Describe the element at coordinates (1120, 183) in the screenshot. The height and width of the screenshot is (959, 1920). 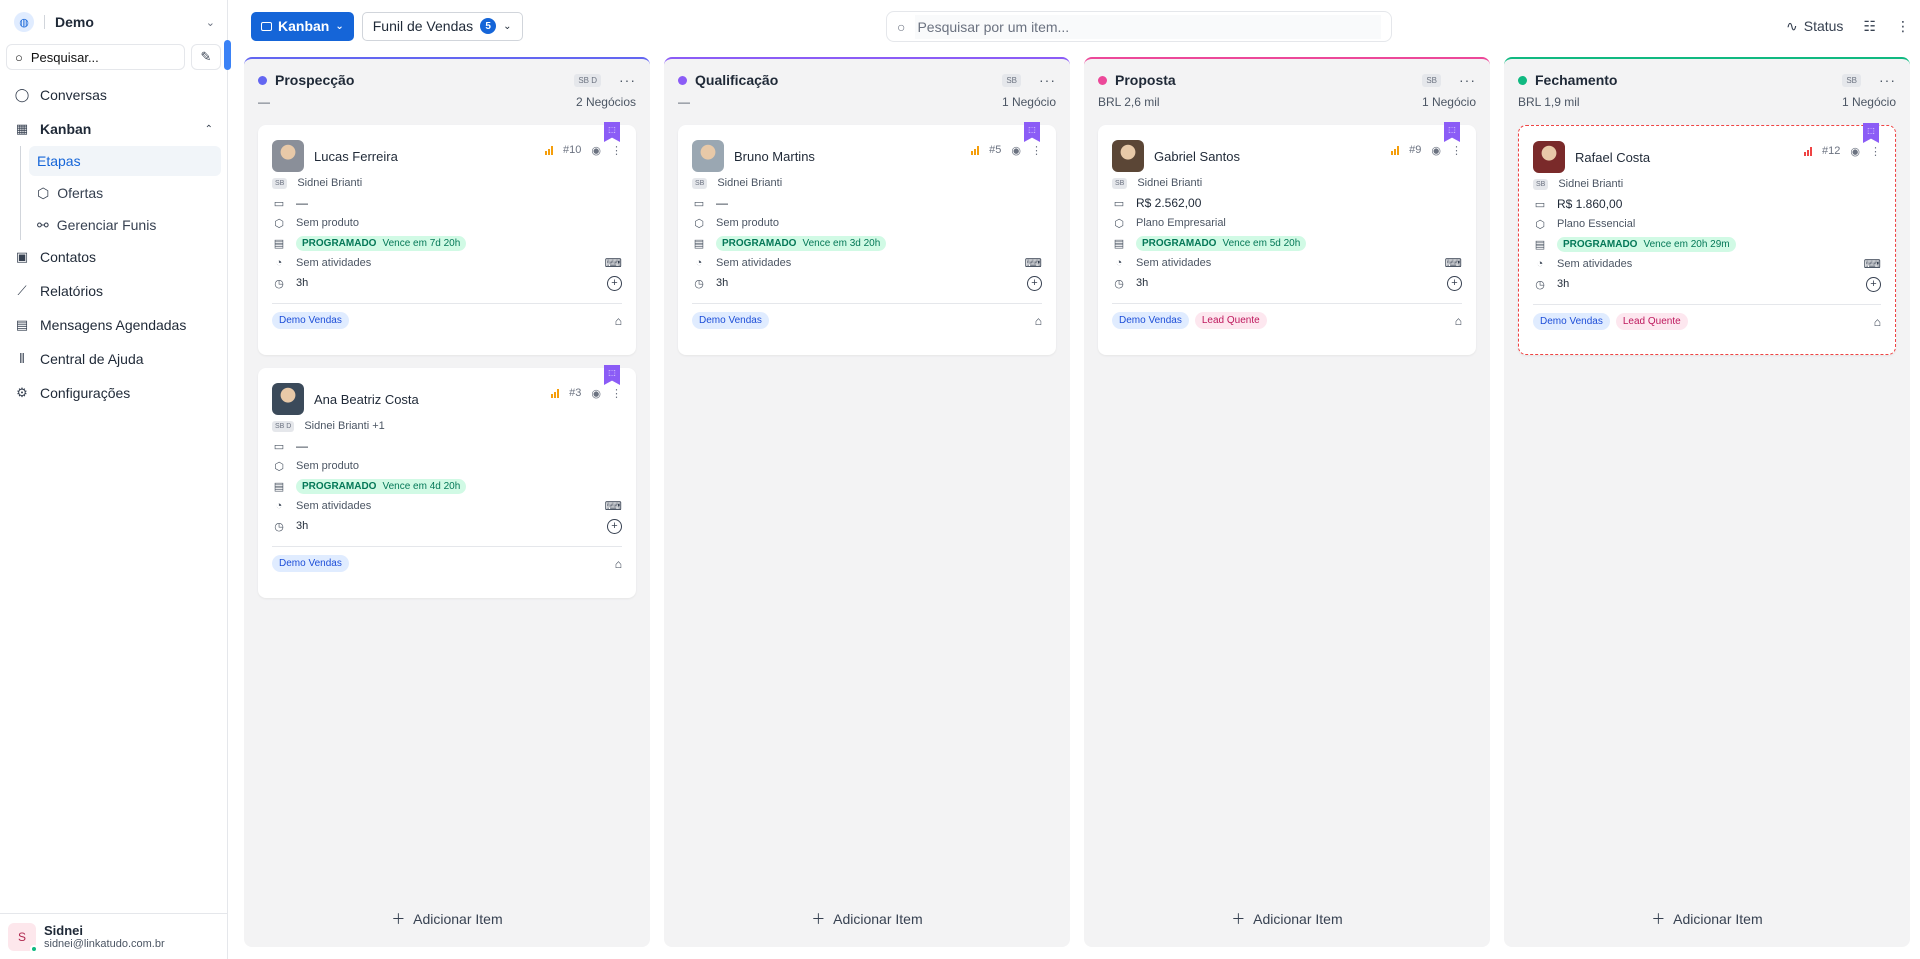
I see `owner-chip: SB` at that location.